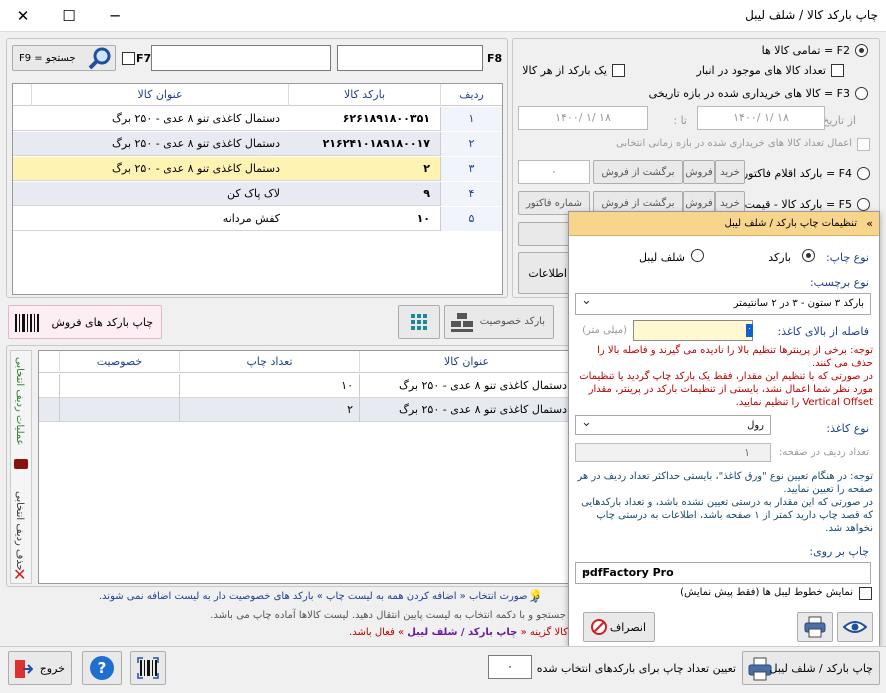  I want to click on top-margin-unit: (میلی متر), so click(604, 330).